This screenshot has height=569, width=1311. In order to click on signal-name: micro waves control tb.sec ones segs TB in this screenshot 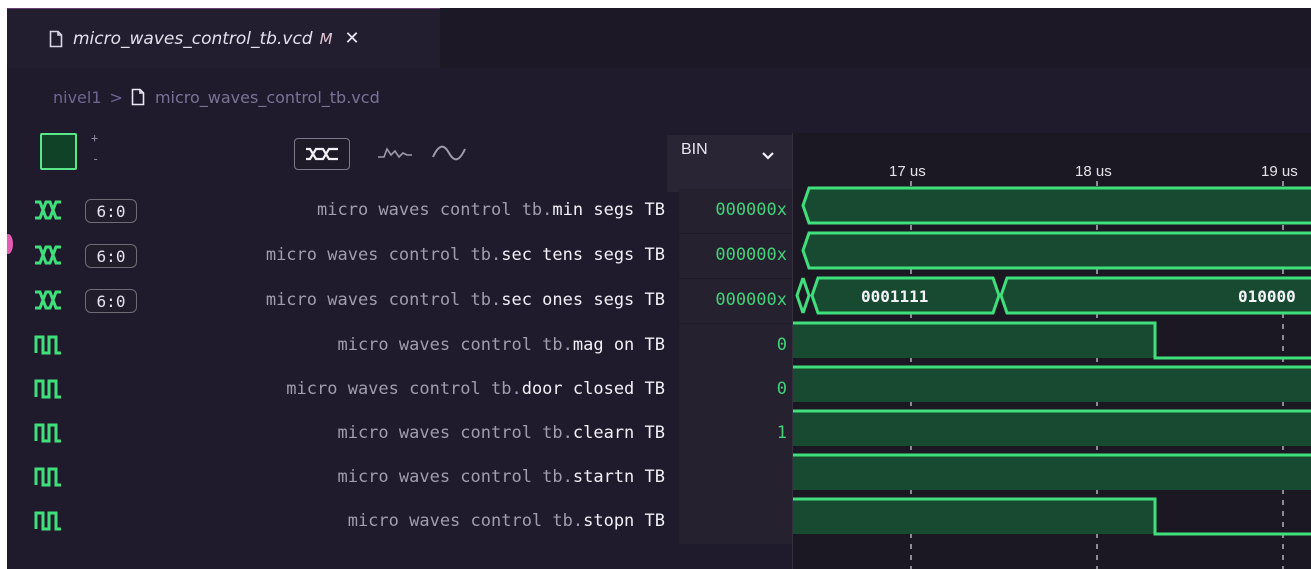, I will do `click(465, 300)`.